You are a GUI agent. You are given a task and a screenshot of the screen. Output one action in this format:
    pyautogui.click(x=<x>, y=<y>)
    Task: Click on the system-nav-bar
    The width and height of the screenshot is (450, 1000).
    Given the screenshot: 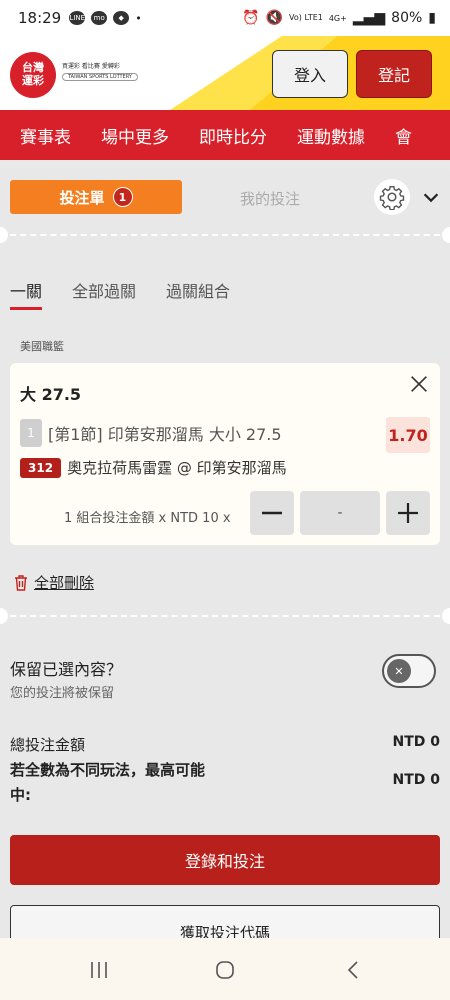 What is the action you would take?
    pyautogui.click(x=225, y=969)
    